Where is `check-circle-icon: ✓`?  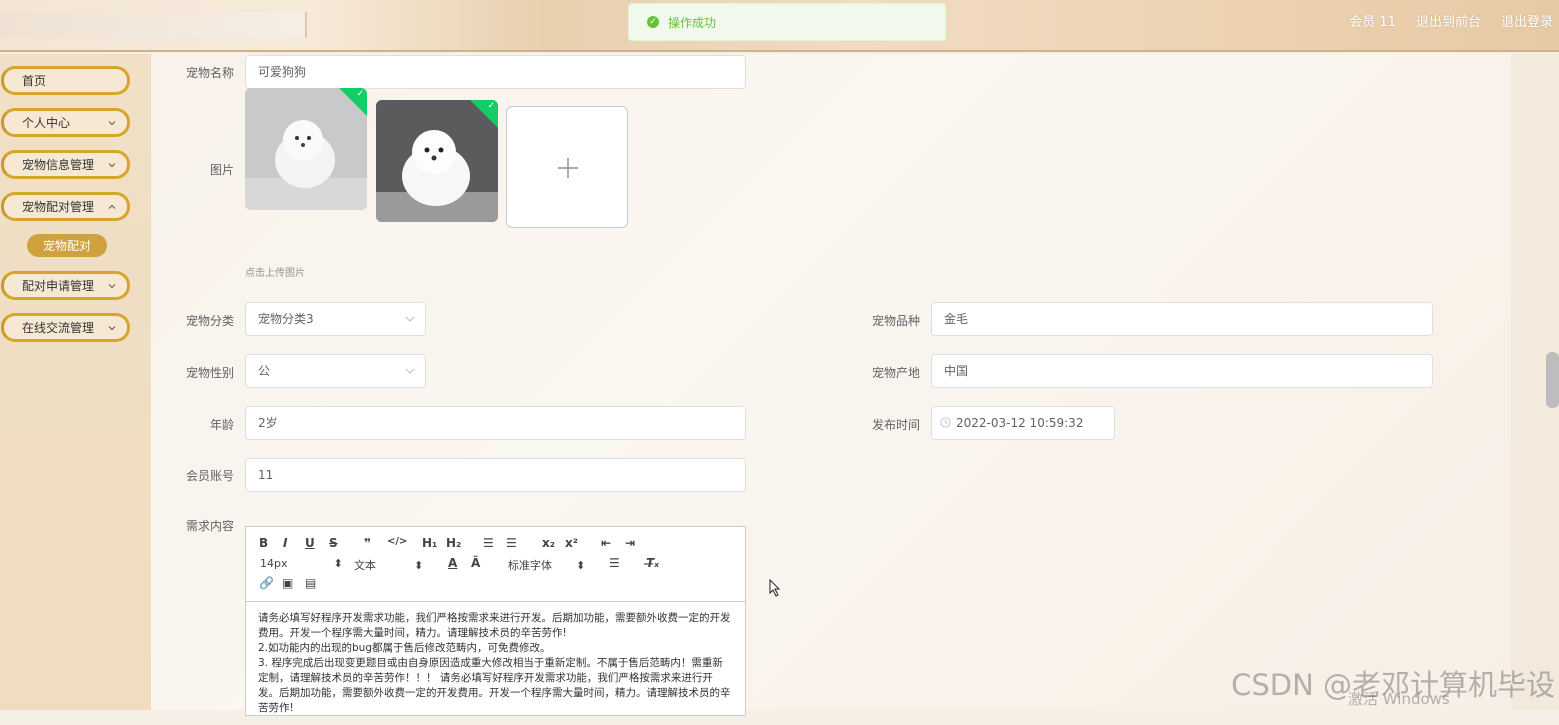
check-circle-icon: ✓ is located at coordinates (653, 22).